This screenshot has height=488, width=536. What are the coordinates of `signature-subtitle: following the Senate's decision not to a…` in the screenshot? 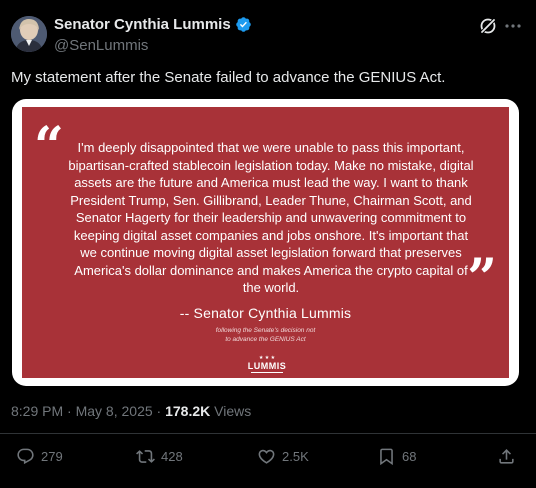 It's located at (265, 335).